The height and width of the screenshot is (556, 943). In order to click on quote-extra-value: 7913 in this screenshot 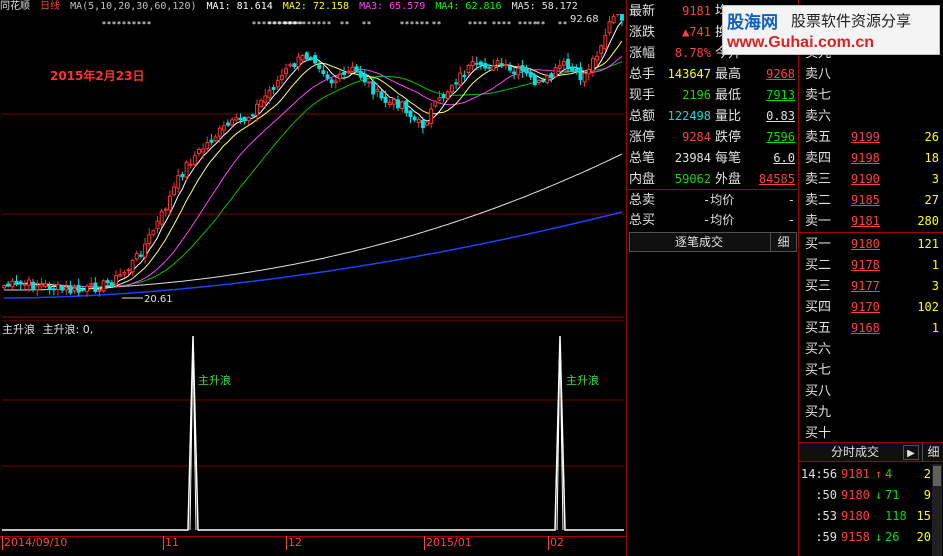, I will do `click(780, 95)`.